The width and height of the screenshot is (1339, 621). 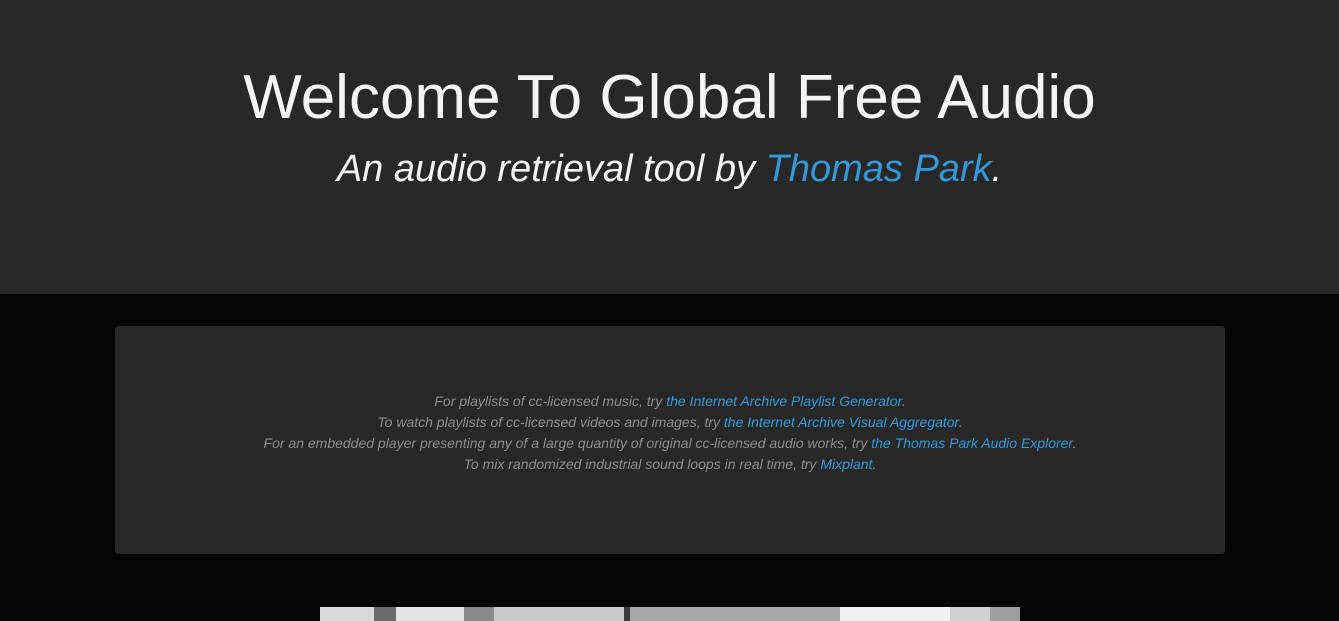 What do you see at coordinates (784, 401) in the screenshot?
I see `playlist-generator-link: the Internet Archive Playlist Generator` at bounding box center [784, 401].